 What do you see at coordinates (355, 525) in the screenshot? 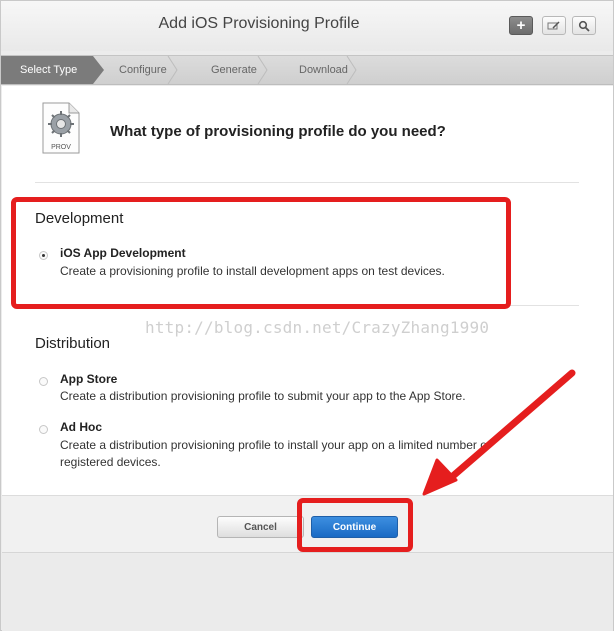
I see `continue-highlight-box` at bounding box center [355, 525].